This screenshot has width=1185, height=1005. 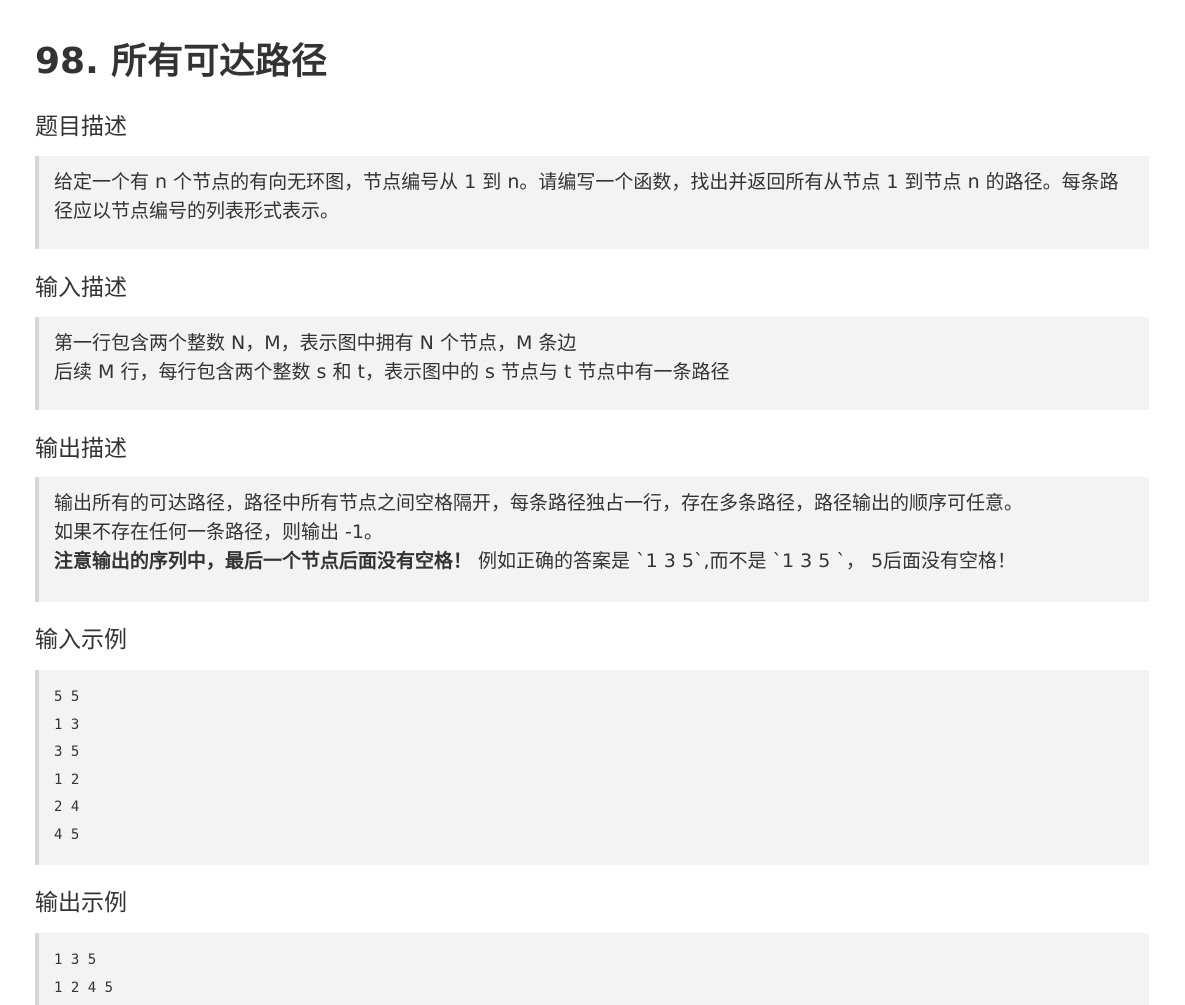 What do you see at coordinates (81, 903) in the screenshot?
I see `output-example-heading: 输出示例` at bounding box center [81, 903].